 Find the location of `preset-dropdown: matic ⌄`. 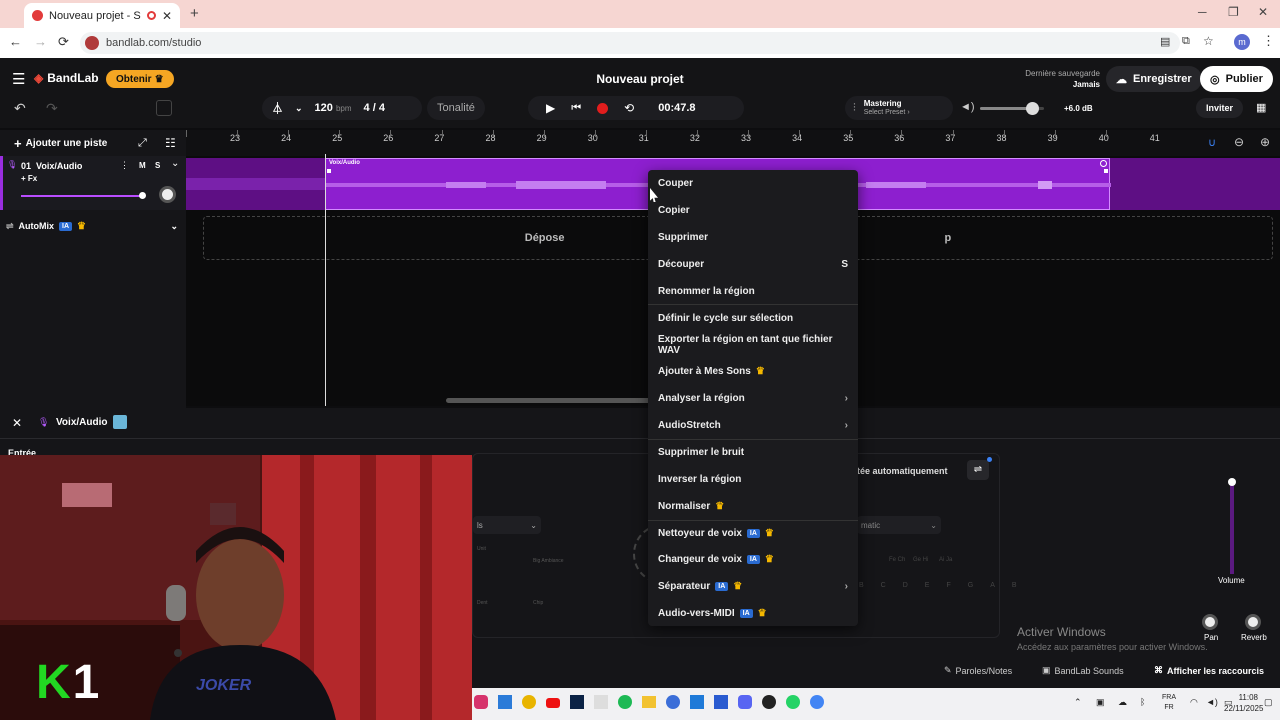

preset-dropdown: matic ⌄ is located at coordinates (899, 525).